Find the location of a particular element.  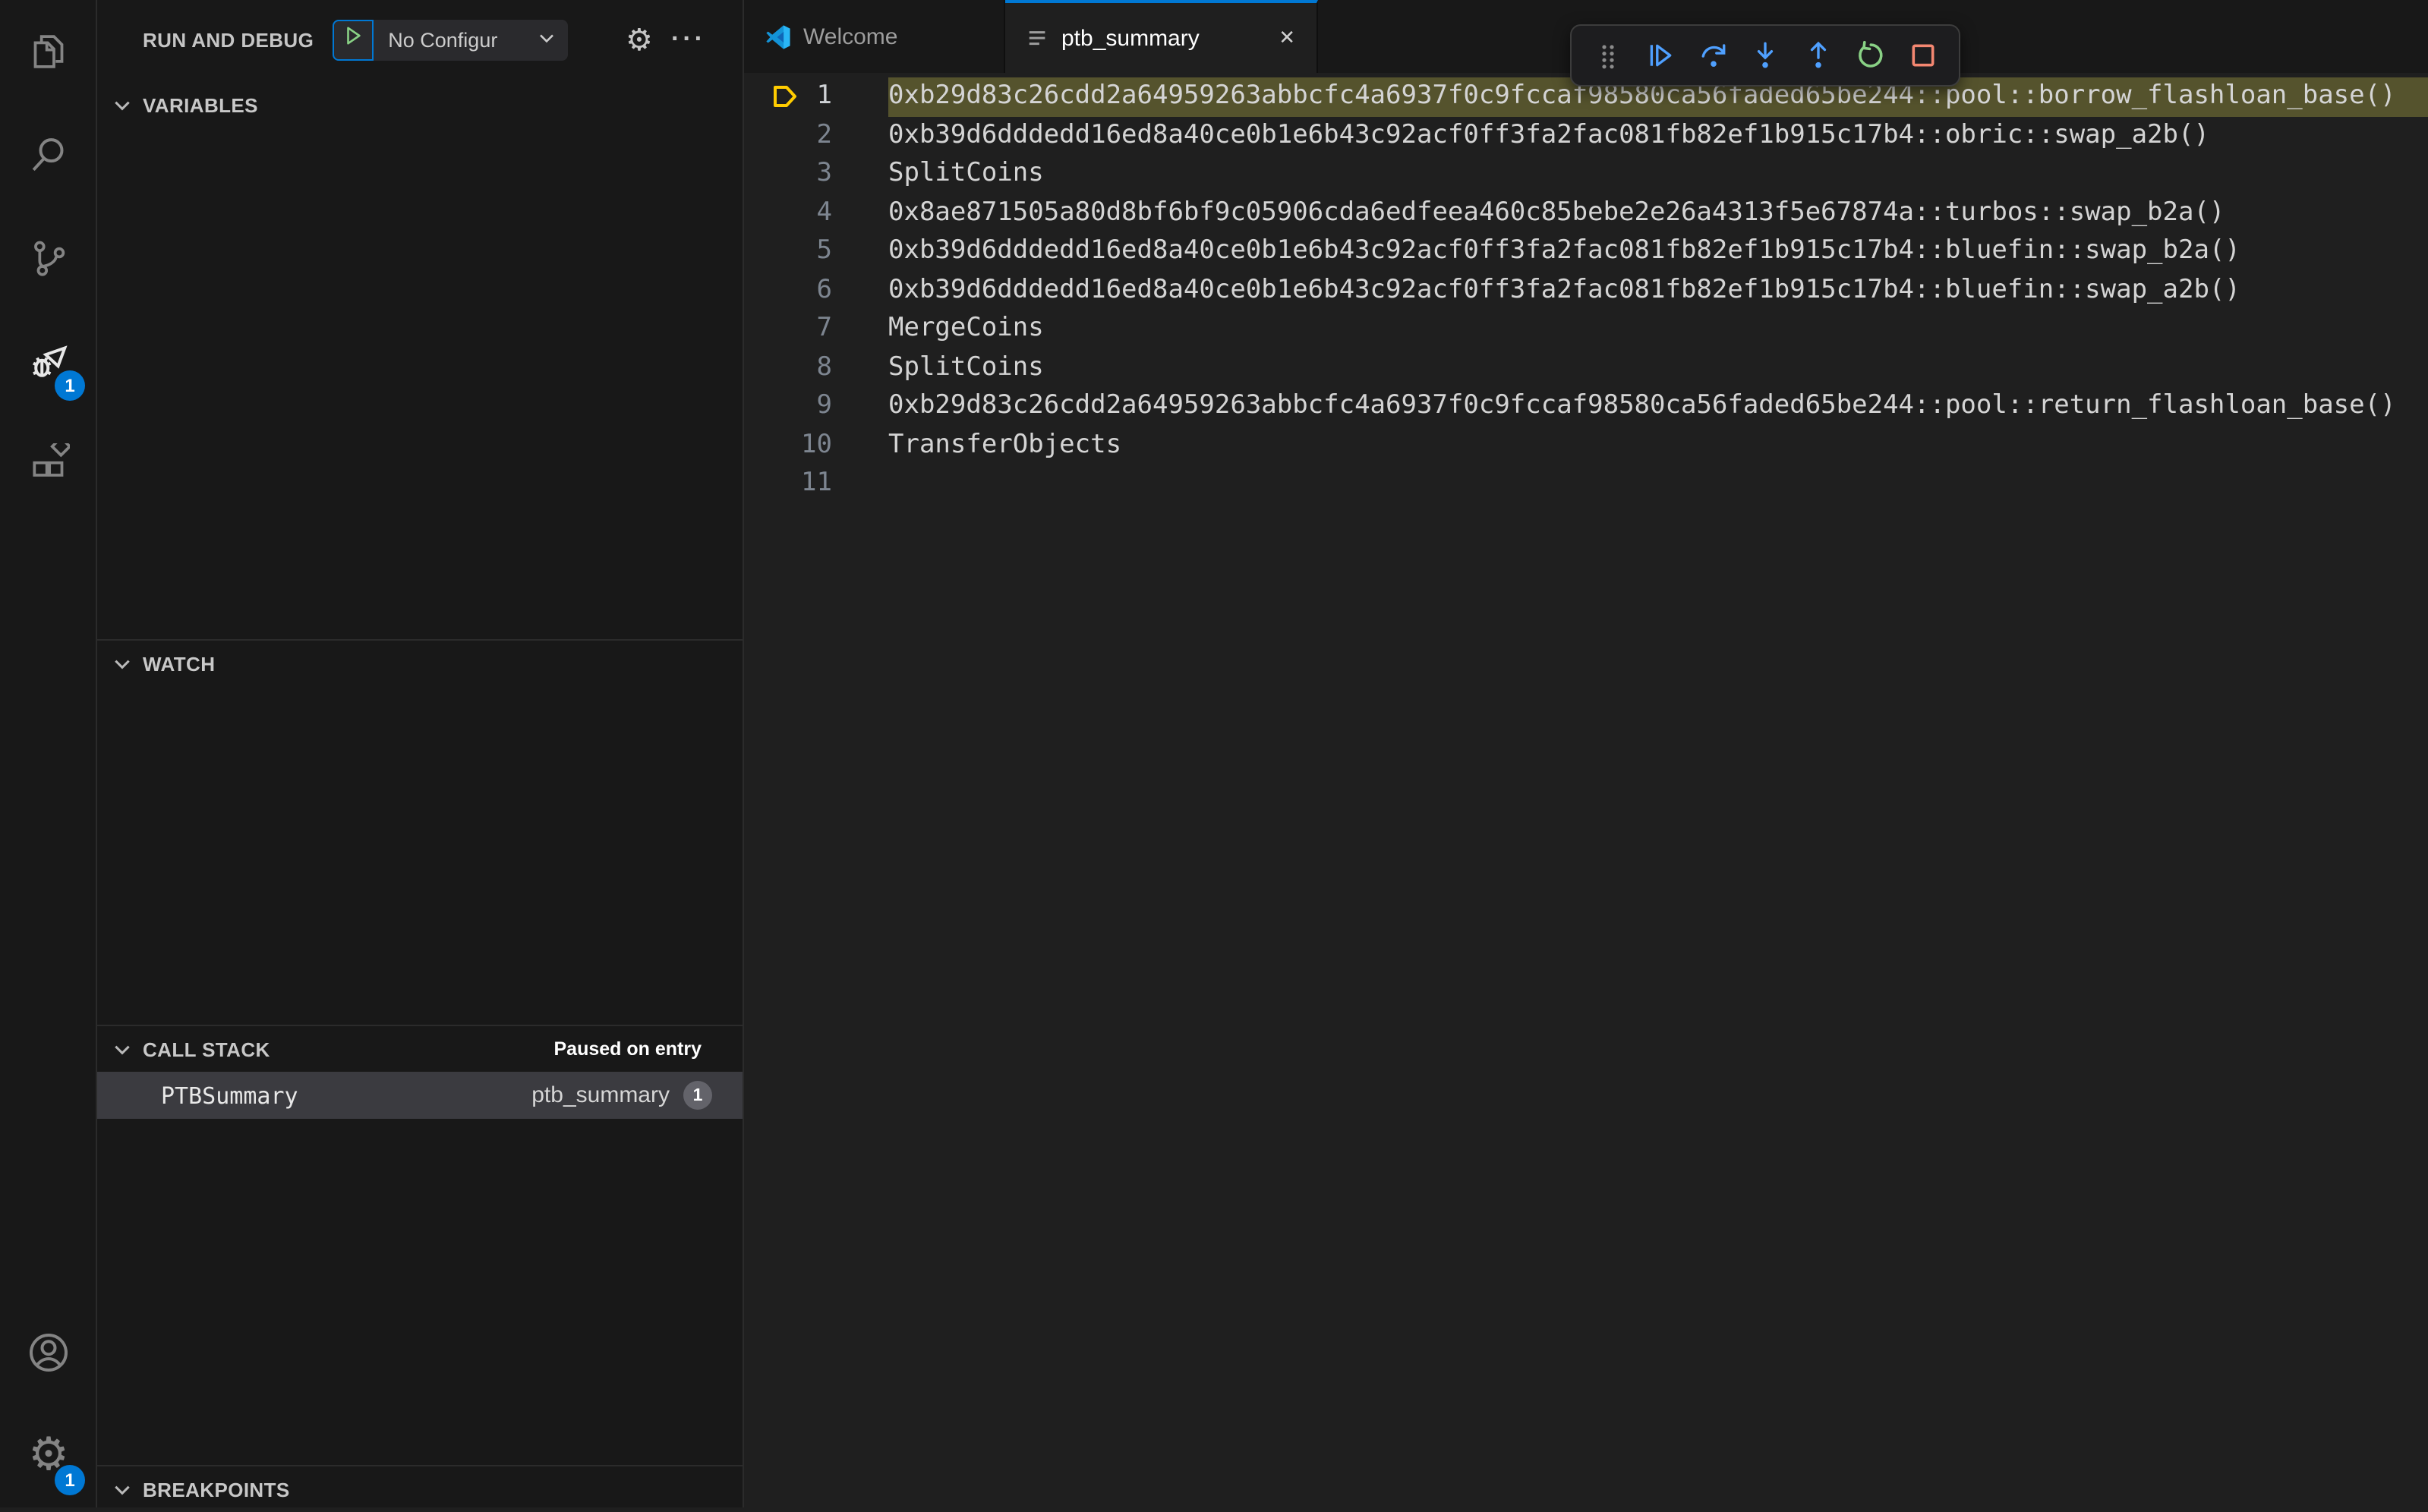

variables-title: VARIABLES is located at coordinates (200, 104).